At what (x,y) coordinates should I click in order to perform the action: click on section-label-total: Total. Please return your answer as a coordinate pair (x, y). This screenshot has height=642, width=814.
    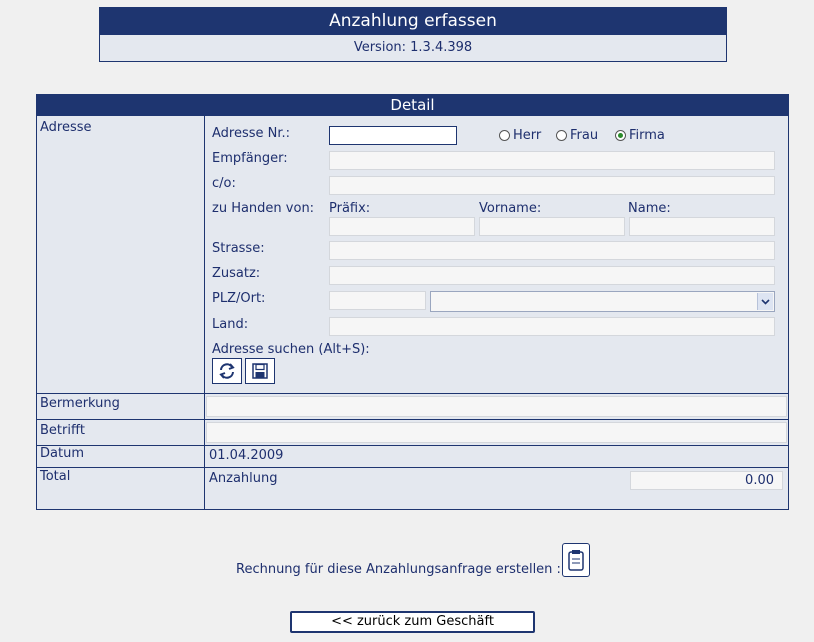
    Looking at the image, I should click on (55, 476).